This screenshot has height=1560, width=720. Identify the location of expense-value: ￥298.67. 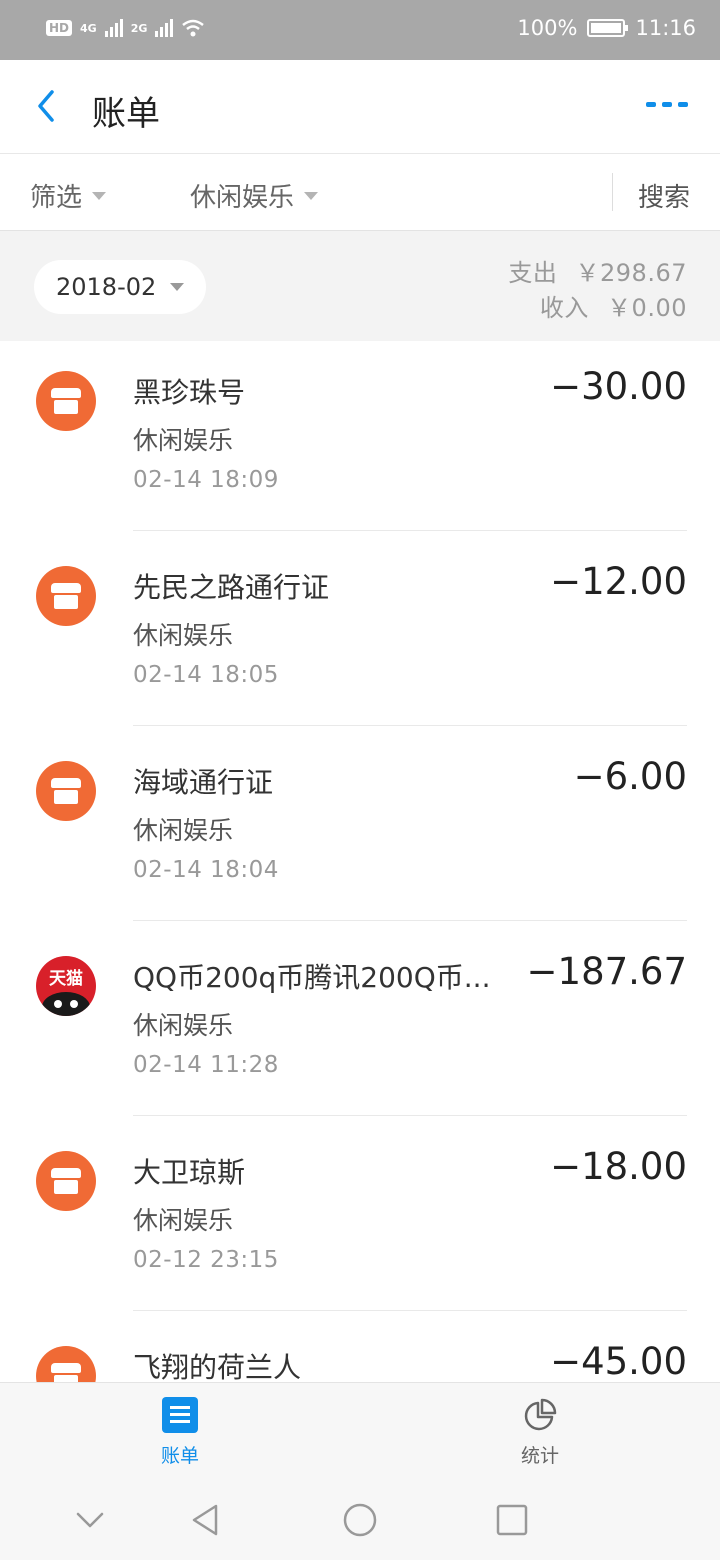
(631, 273).